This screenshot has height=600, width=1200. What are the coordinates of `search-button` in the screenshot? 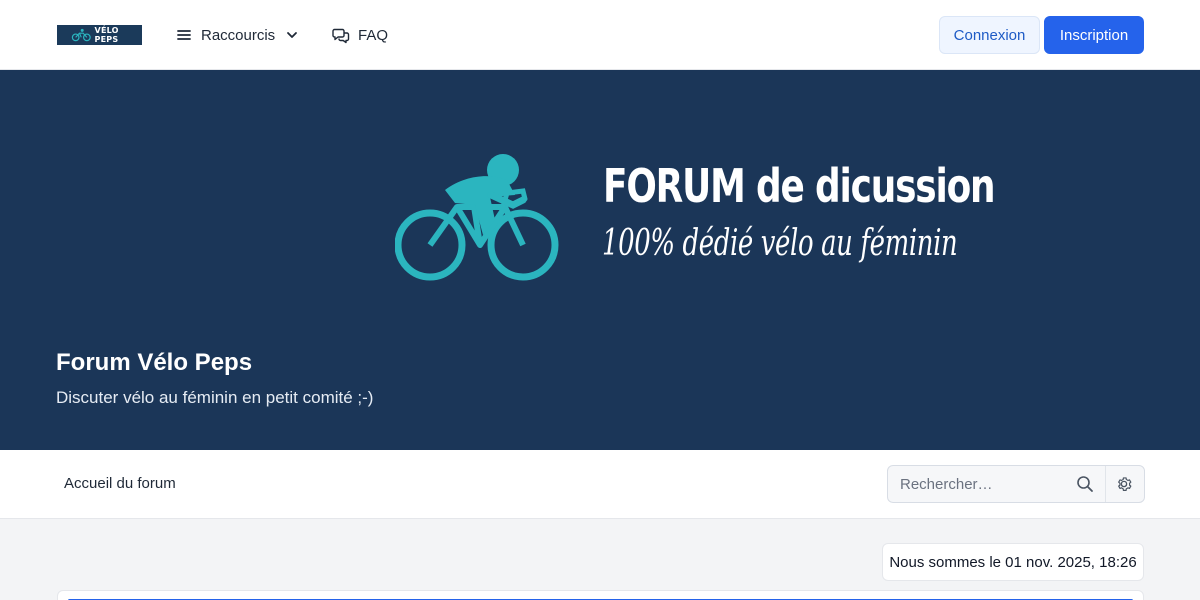 It's located at (1085, 484).